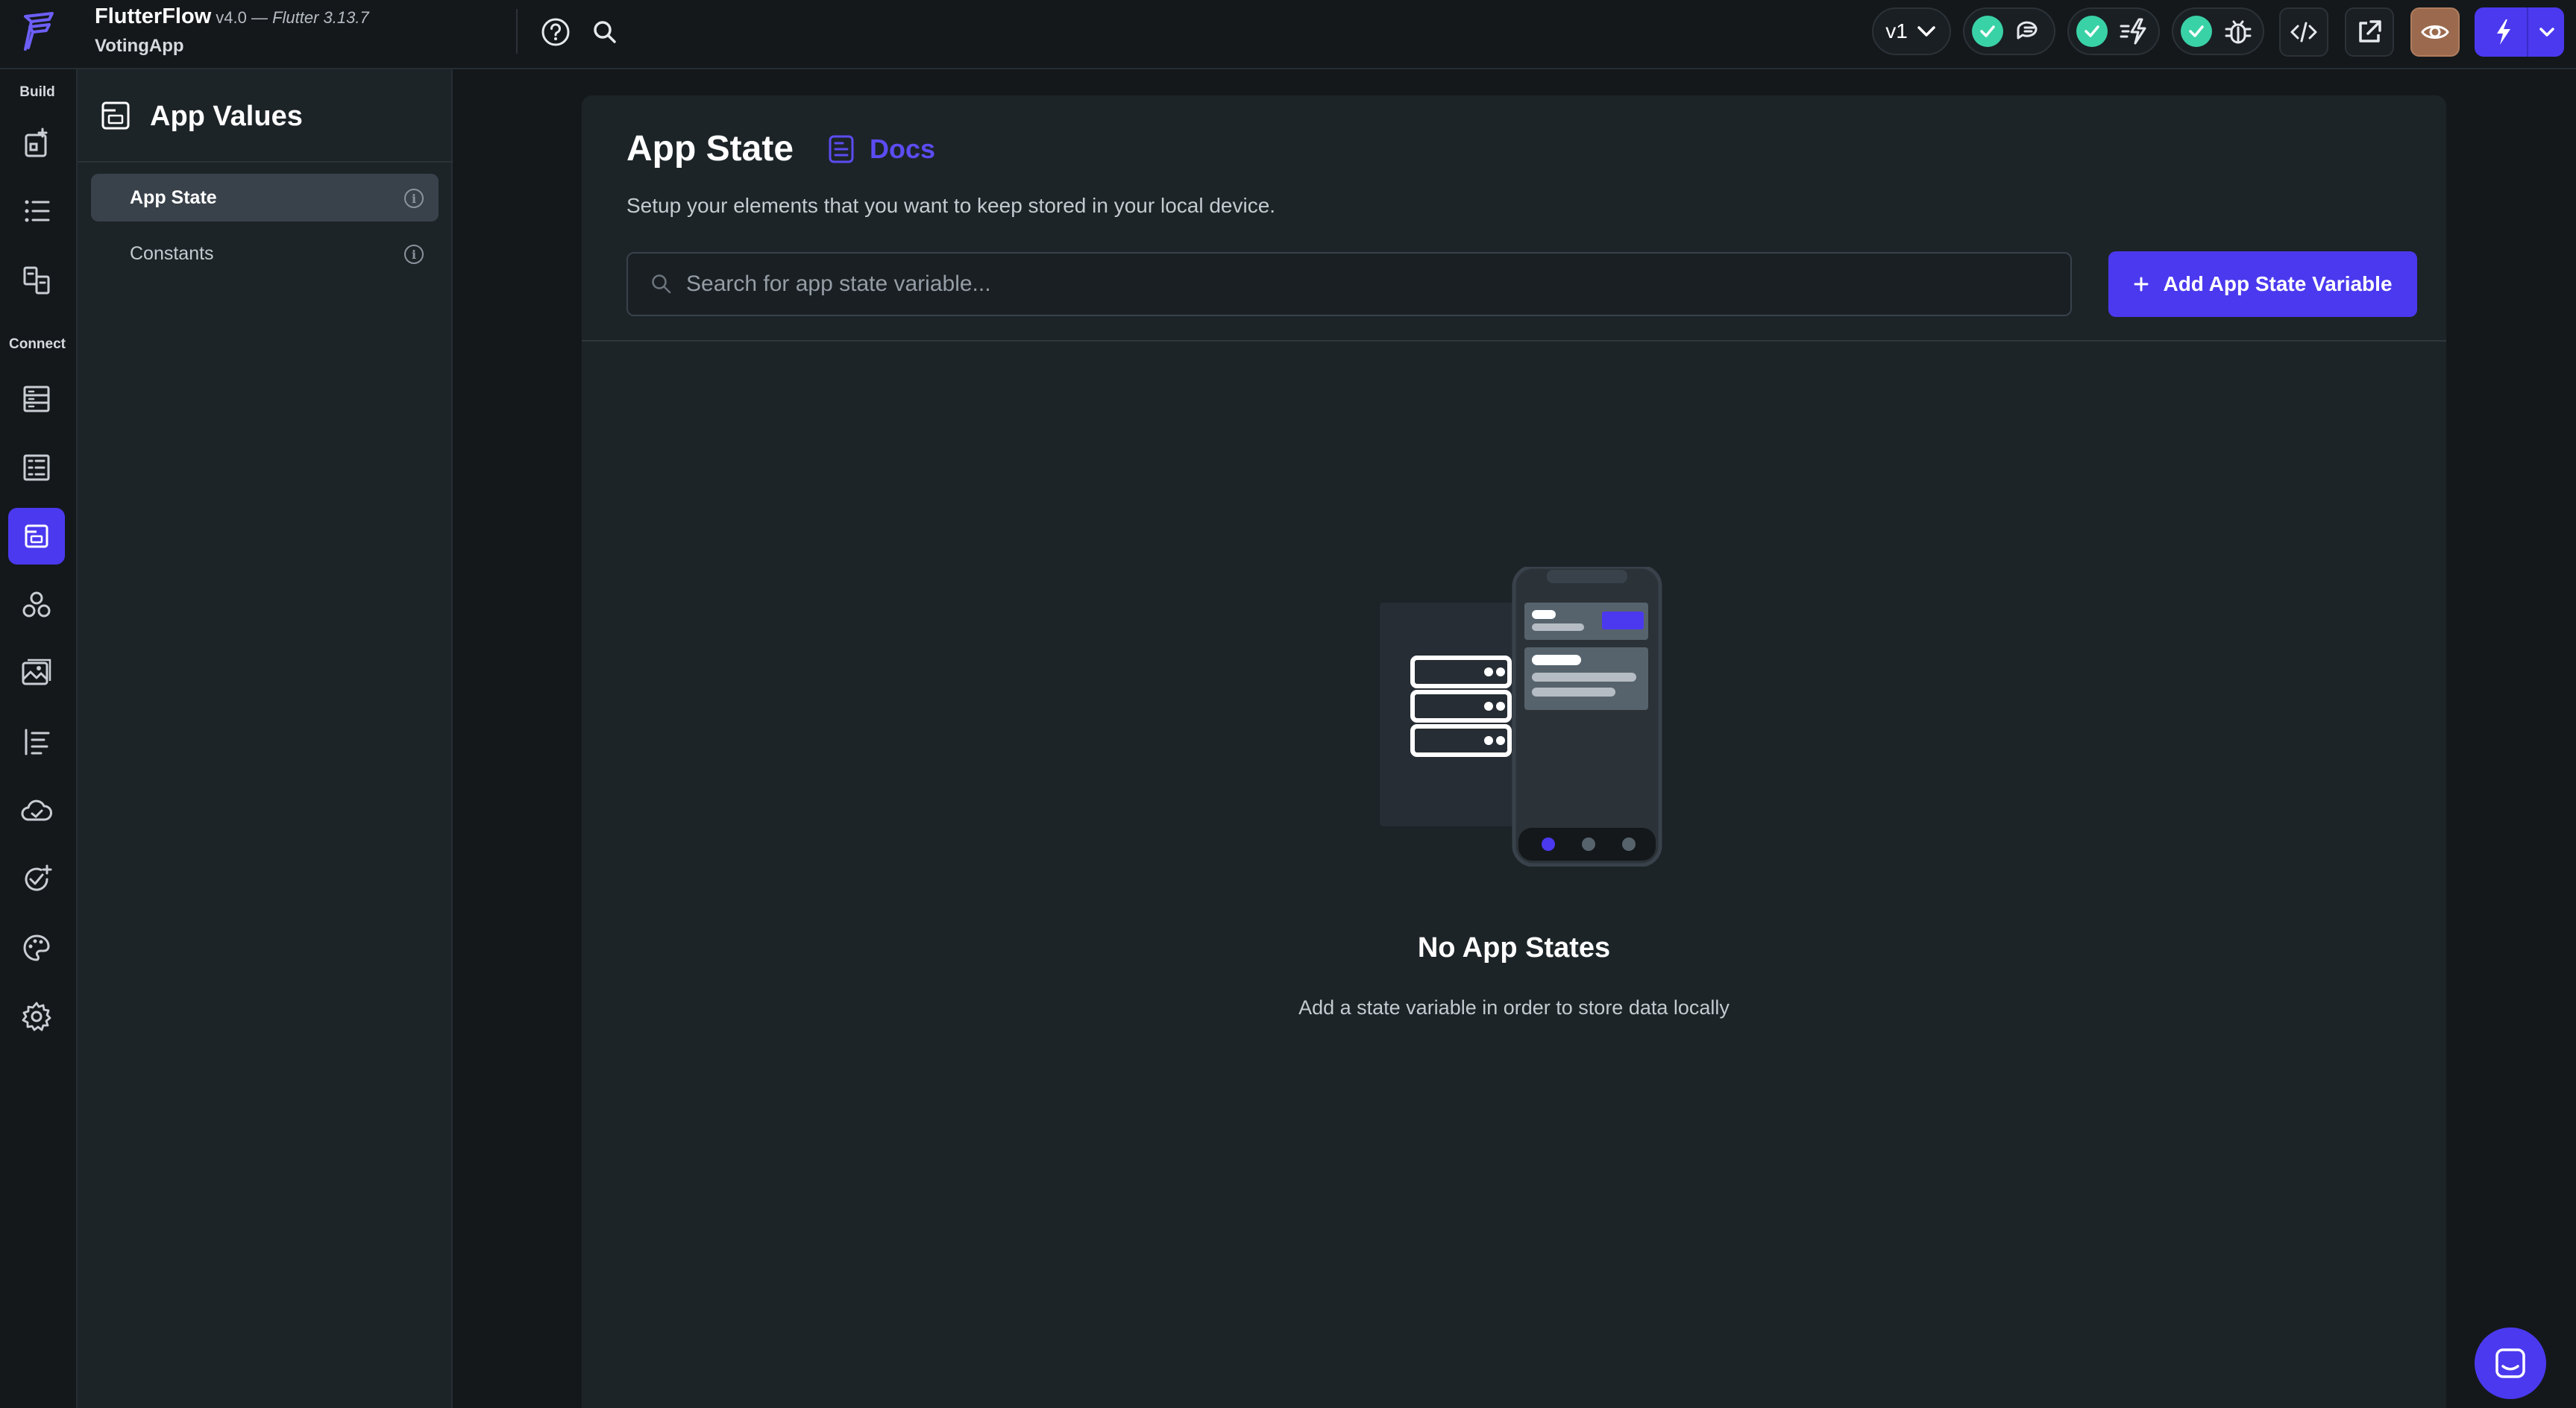 The height and width of the screenshot is (1408, 2576). I want to click on run-button, so click(2520, 32).